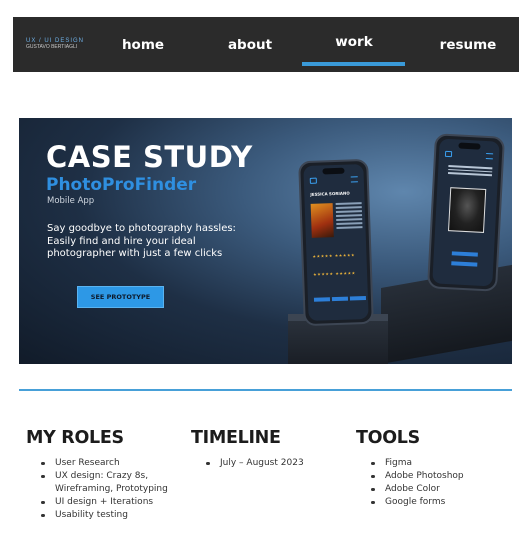 This screenshot has width=529, height=546. Describe the element at coordinates (52, 47) in the screenshot. I see `logo-name: GUSTAVO BERTIAGLI` at that location.